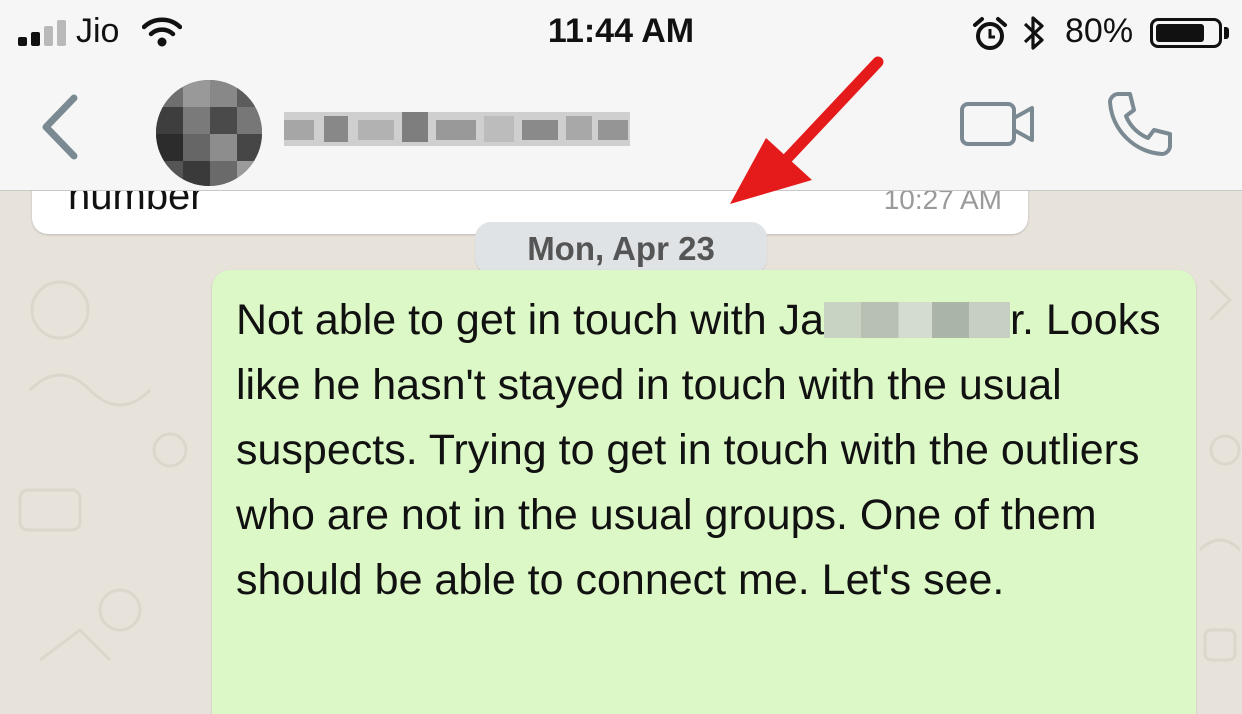  Describe the element at coordinates (1226, 33) in the screenshot. I see `battery-tip` at that location.